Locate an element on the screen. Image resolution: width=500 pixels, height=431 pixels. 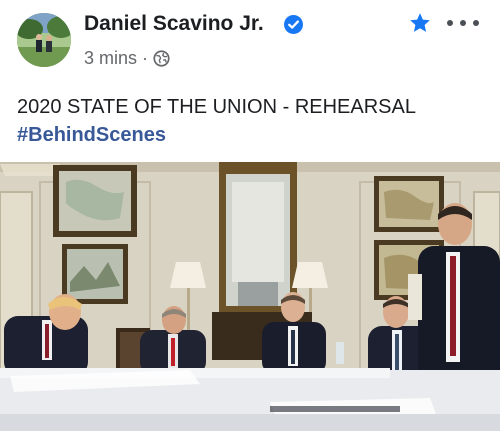
more-dots-icon is located at coordinates (450, 23).